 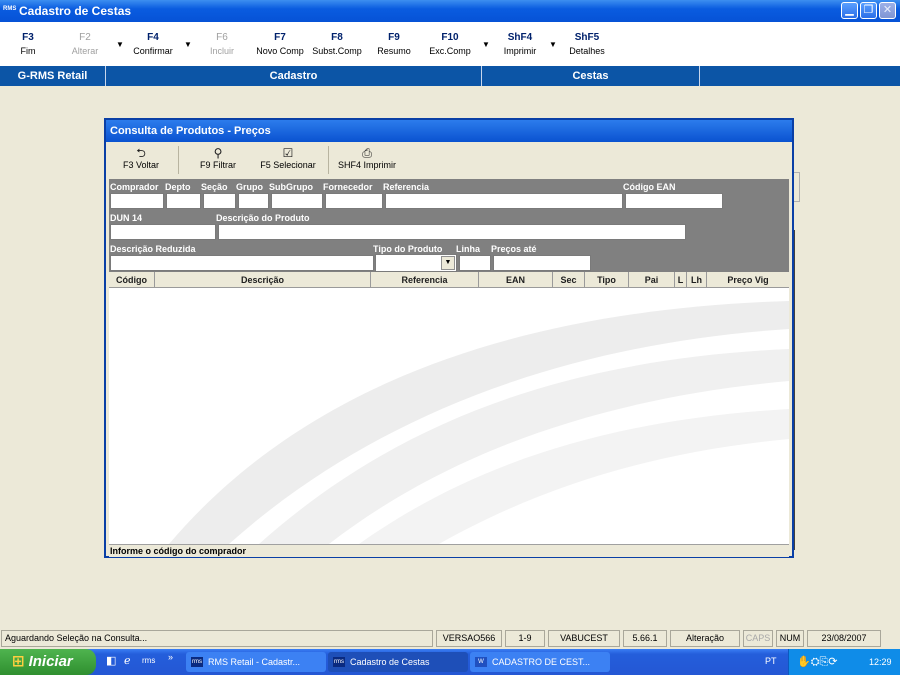 I want to click on selecionar-button: ☑ F5 Selecionar, so click(x=288, y=158).